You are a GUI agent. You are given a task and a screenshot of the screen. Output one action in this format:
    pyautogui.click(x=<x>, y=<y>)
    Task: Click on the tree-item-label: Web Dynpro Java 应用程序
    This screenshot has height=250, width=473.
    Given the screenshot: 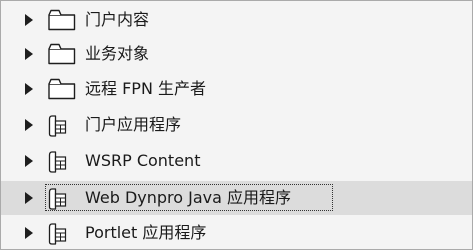 What is the action you would take?
    pyautogui.click(x=188, y=197)
    